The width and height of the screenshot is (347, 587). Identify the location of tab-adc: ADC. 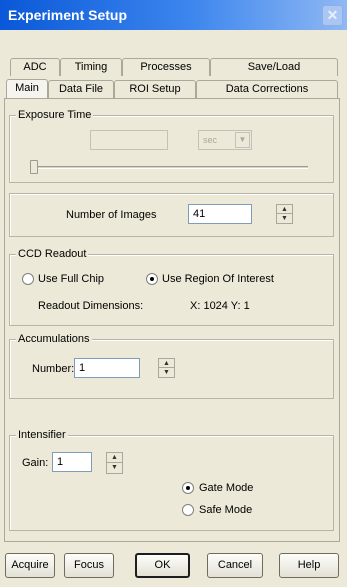
(35, 67).